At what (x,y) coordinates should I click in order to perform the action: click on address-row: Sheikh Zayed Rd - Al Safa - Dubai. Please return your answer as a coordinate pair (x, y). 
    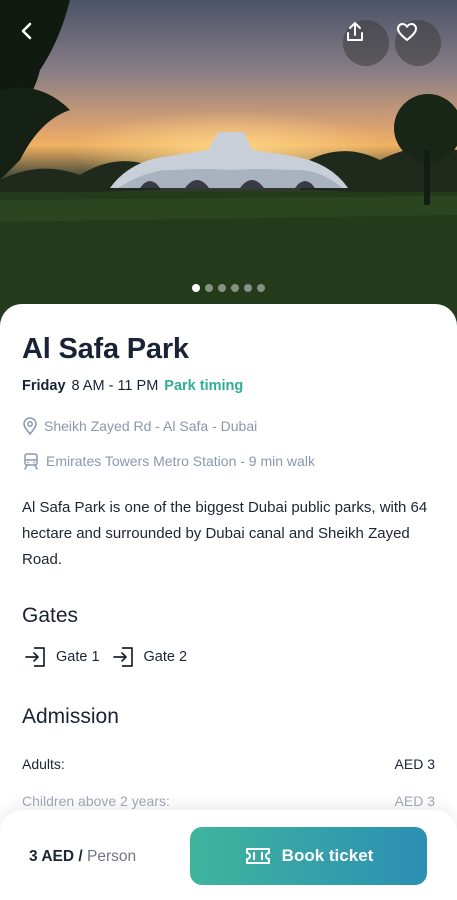
    Looking at the image, I should click on (139, 426).